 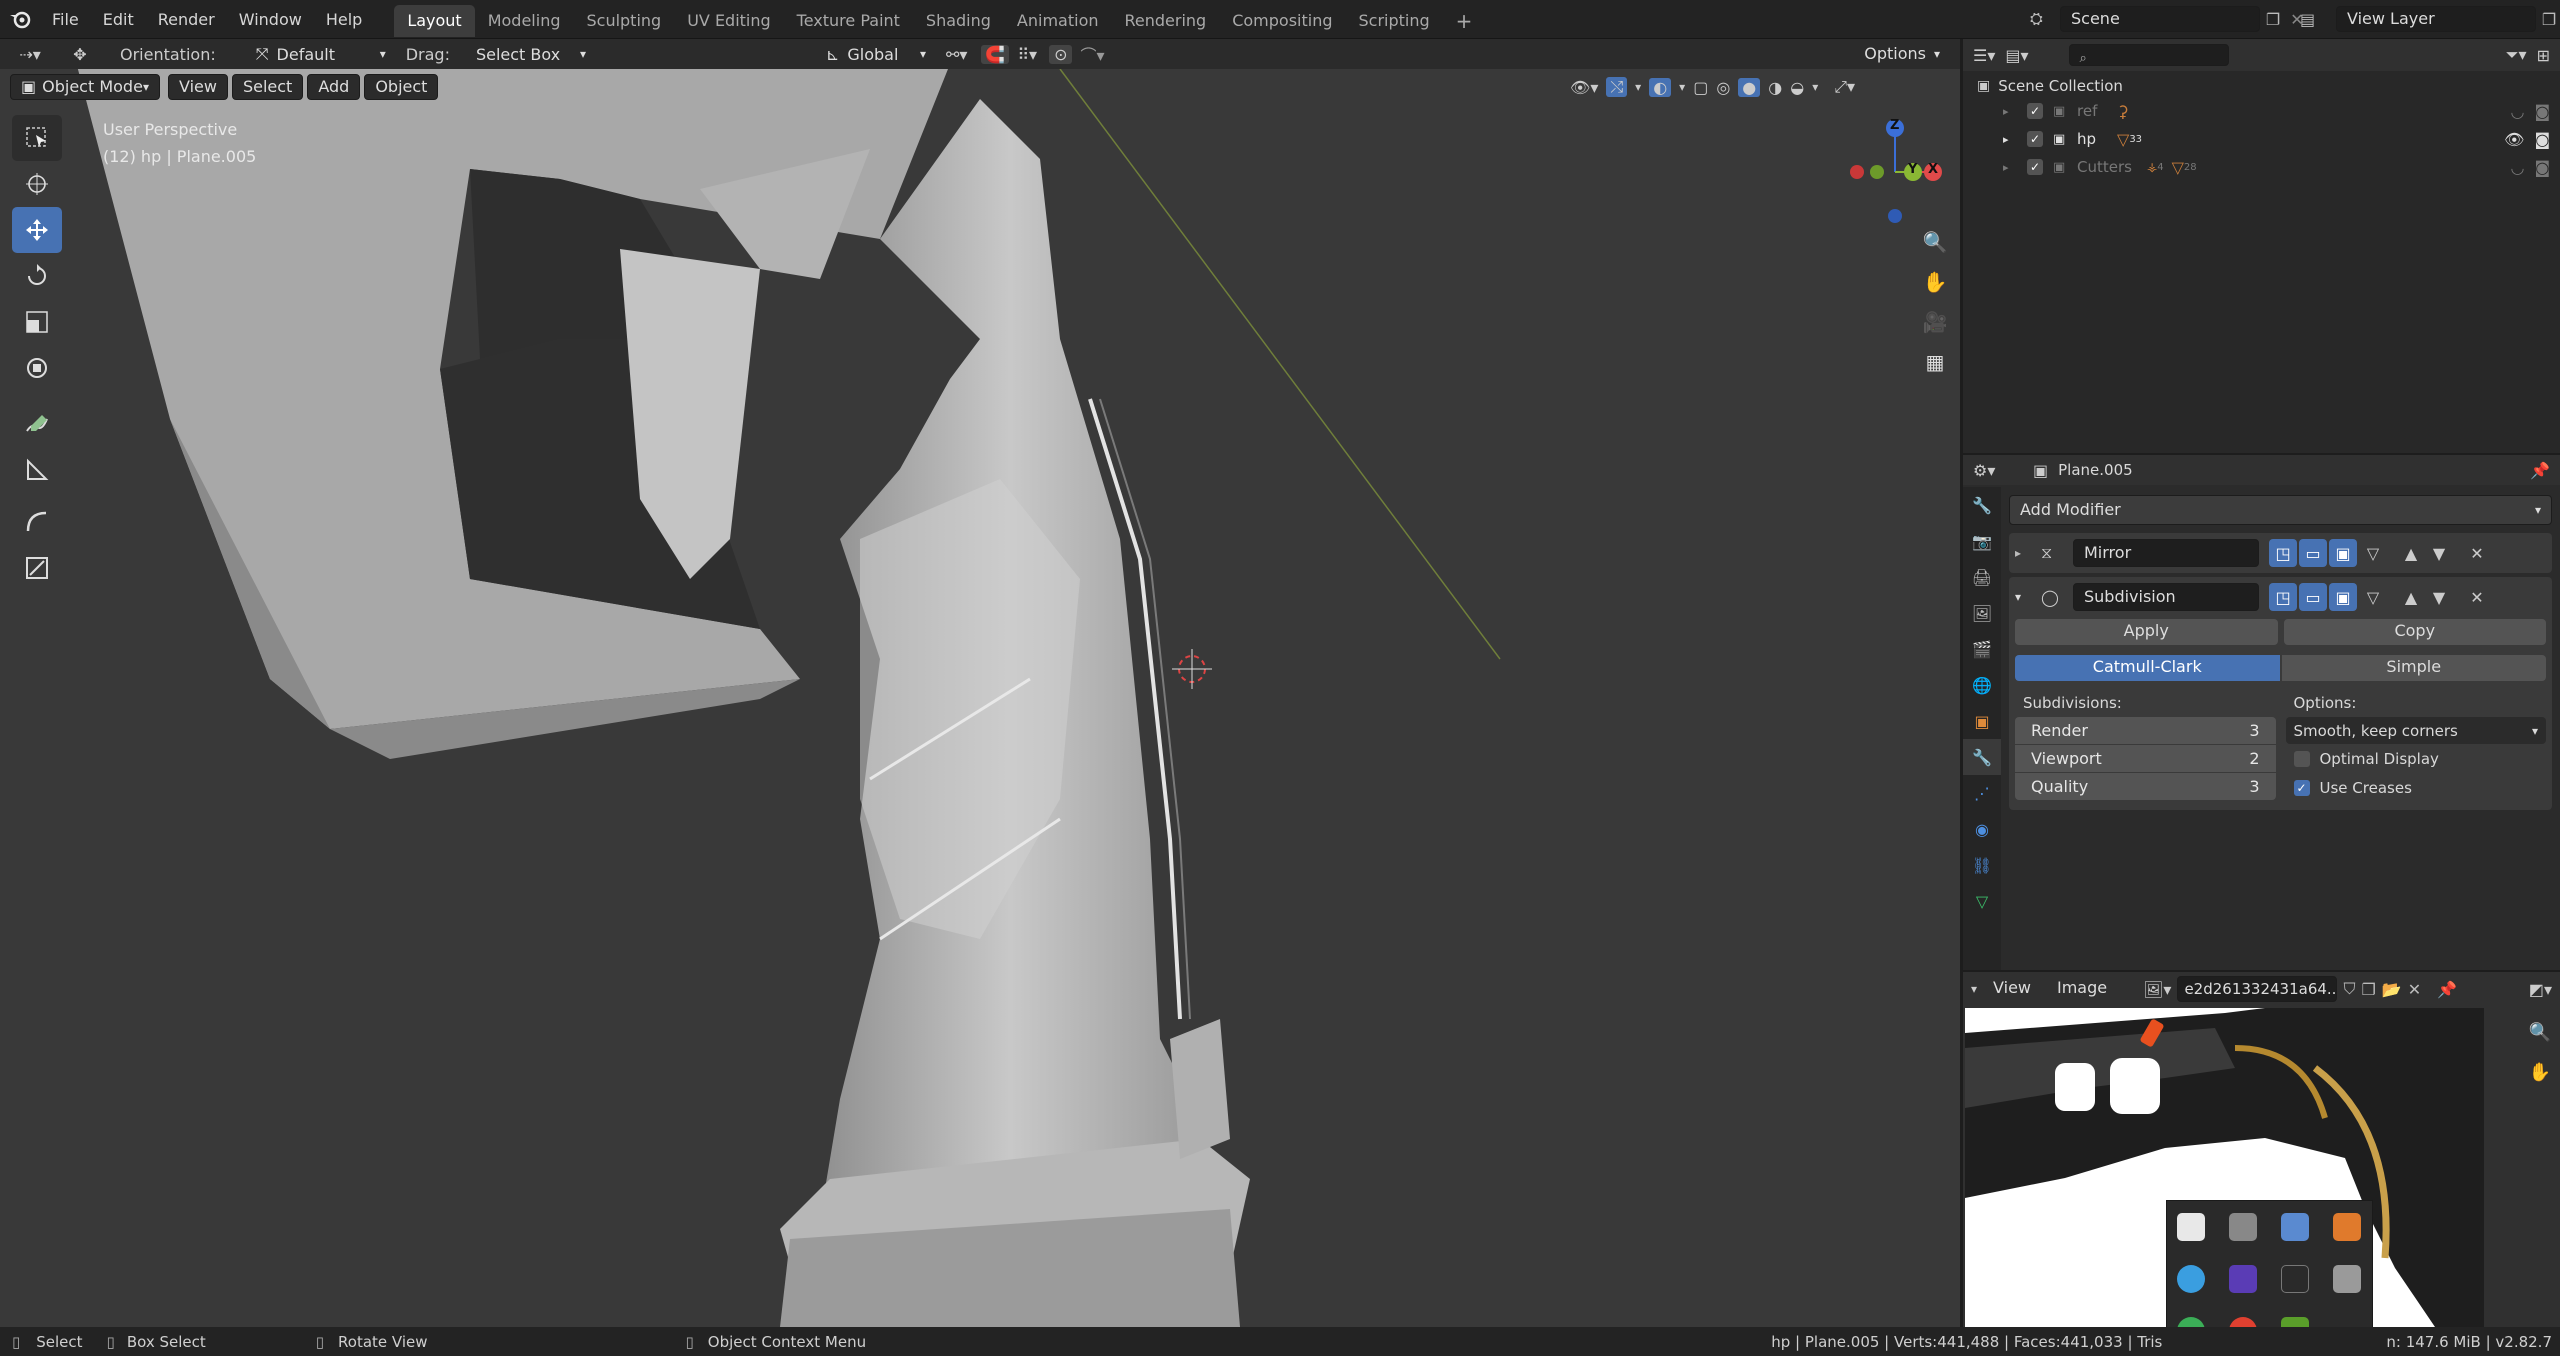 I want to click on move-tool, so click(x=37, y=230).